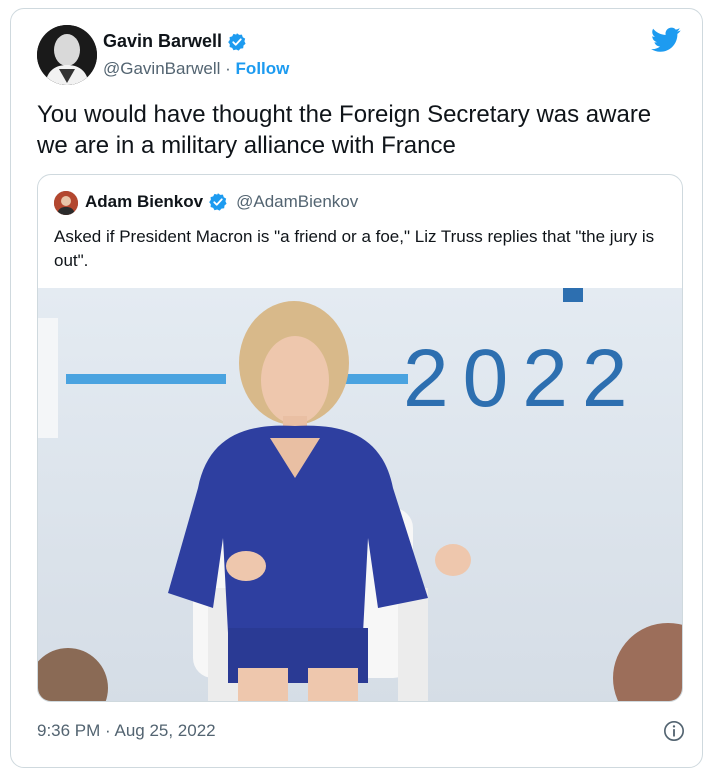 The height and width of the screenshot is (768, 717). What do you see at coordinates (144, 202) in the screenshot?
I see `quoted-author-name: Adam Bienkov` at bounding box center [144, 202].